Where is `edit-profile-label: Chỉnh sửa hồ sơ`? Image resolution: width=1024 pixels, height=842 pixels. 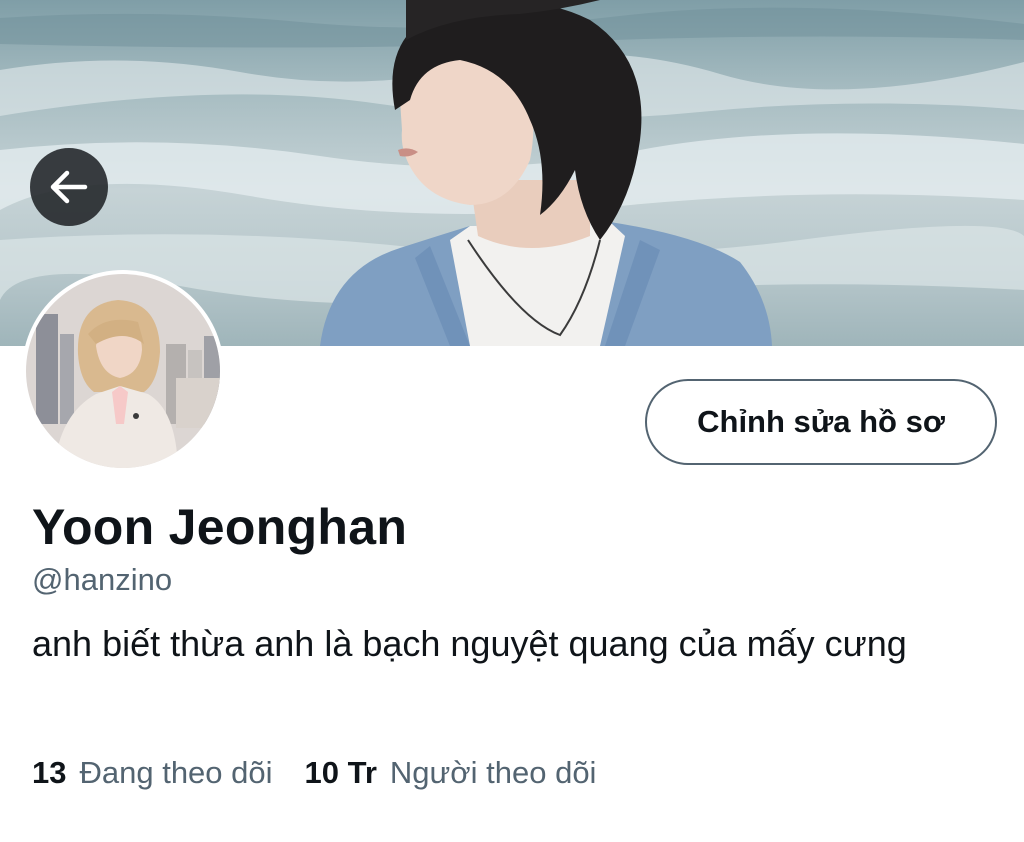
edit-profile-label: Chỉnh sửa hồ sơ is located at coordinates (821, 421).